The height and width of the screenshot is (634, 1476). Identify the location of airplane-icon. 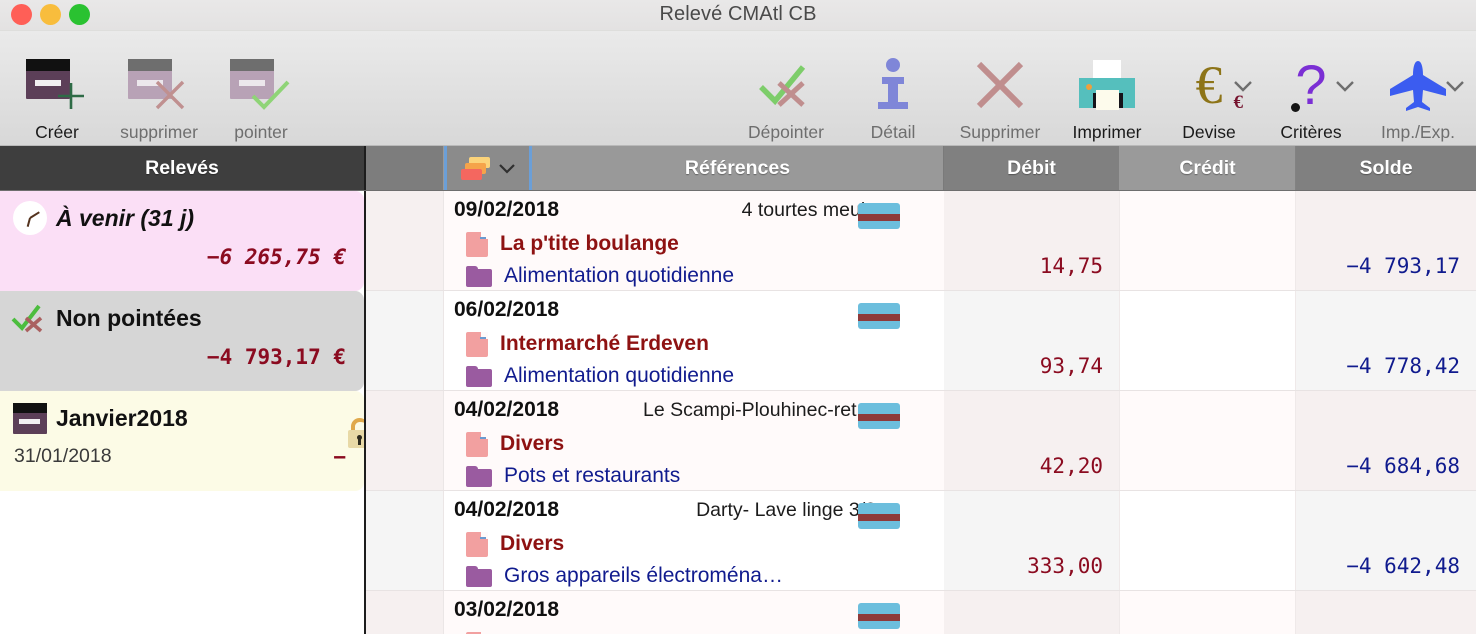
(1418, 85).